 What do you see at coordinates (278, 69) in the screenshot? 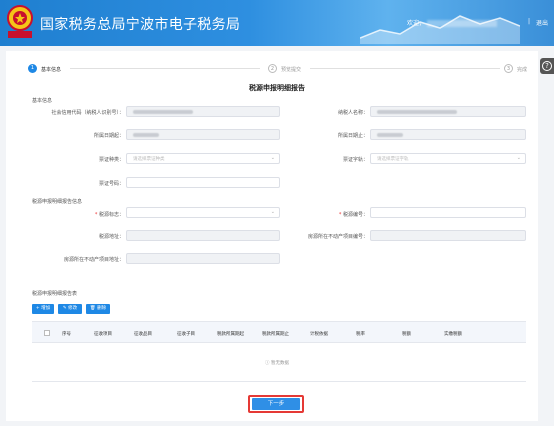
I see `progress-steps: 1 基本信息 2 预览提交 3 完成` at bounding box center [278, 69].